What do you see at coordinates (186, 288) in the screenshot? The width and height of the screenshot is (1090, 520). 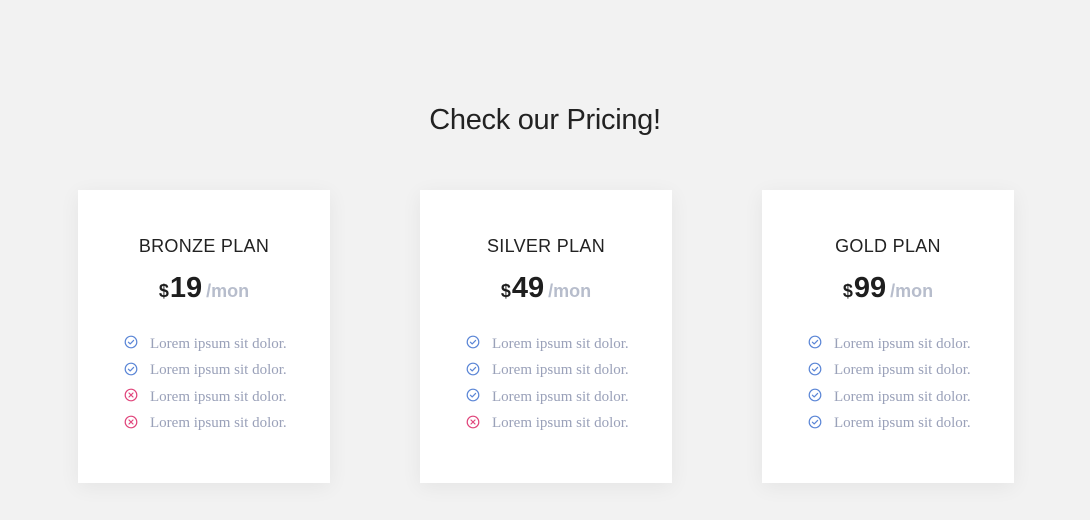 I see `price-amount: 19` at bounding box center [186, 288].